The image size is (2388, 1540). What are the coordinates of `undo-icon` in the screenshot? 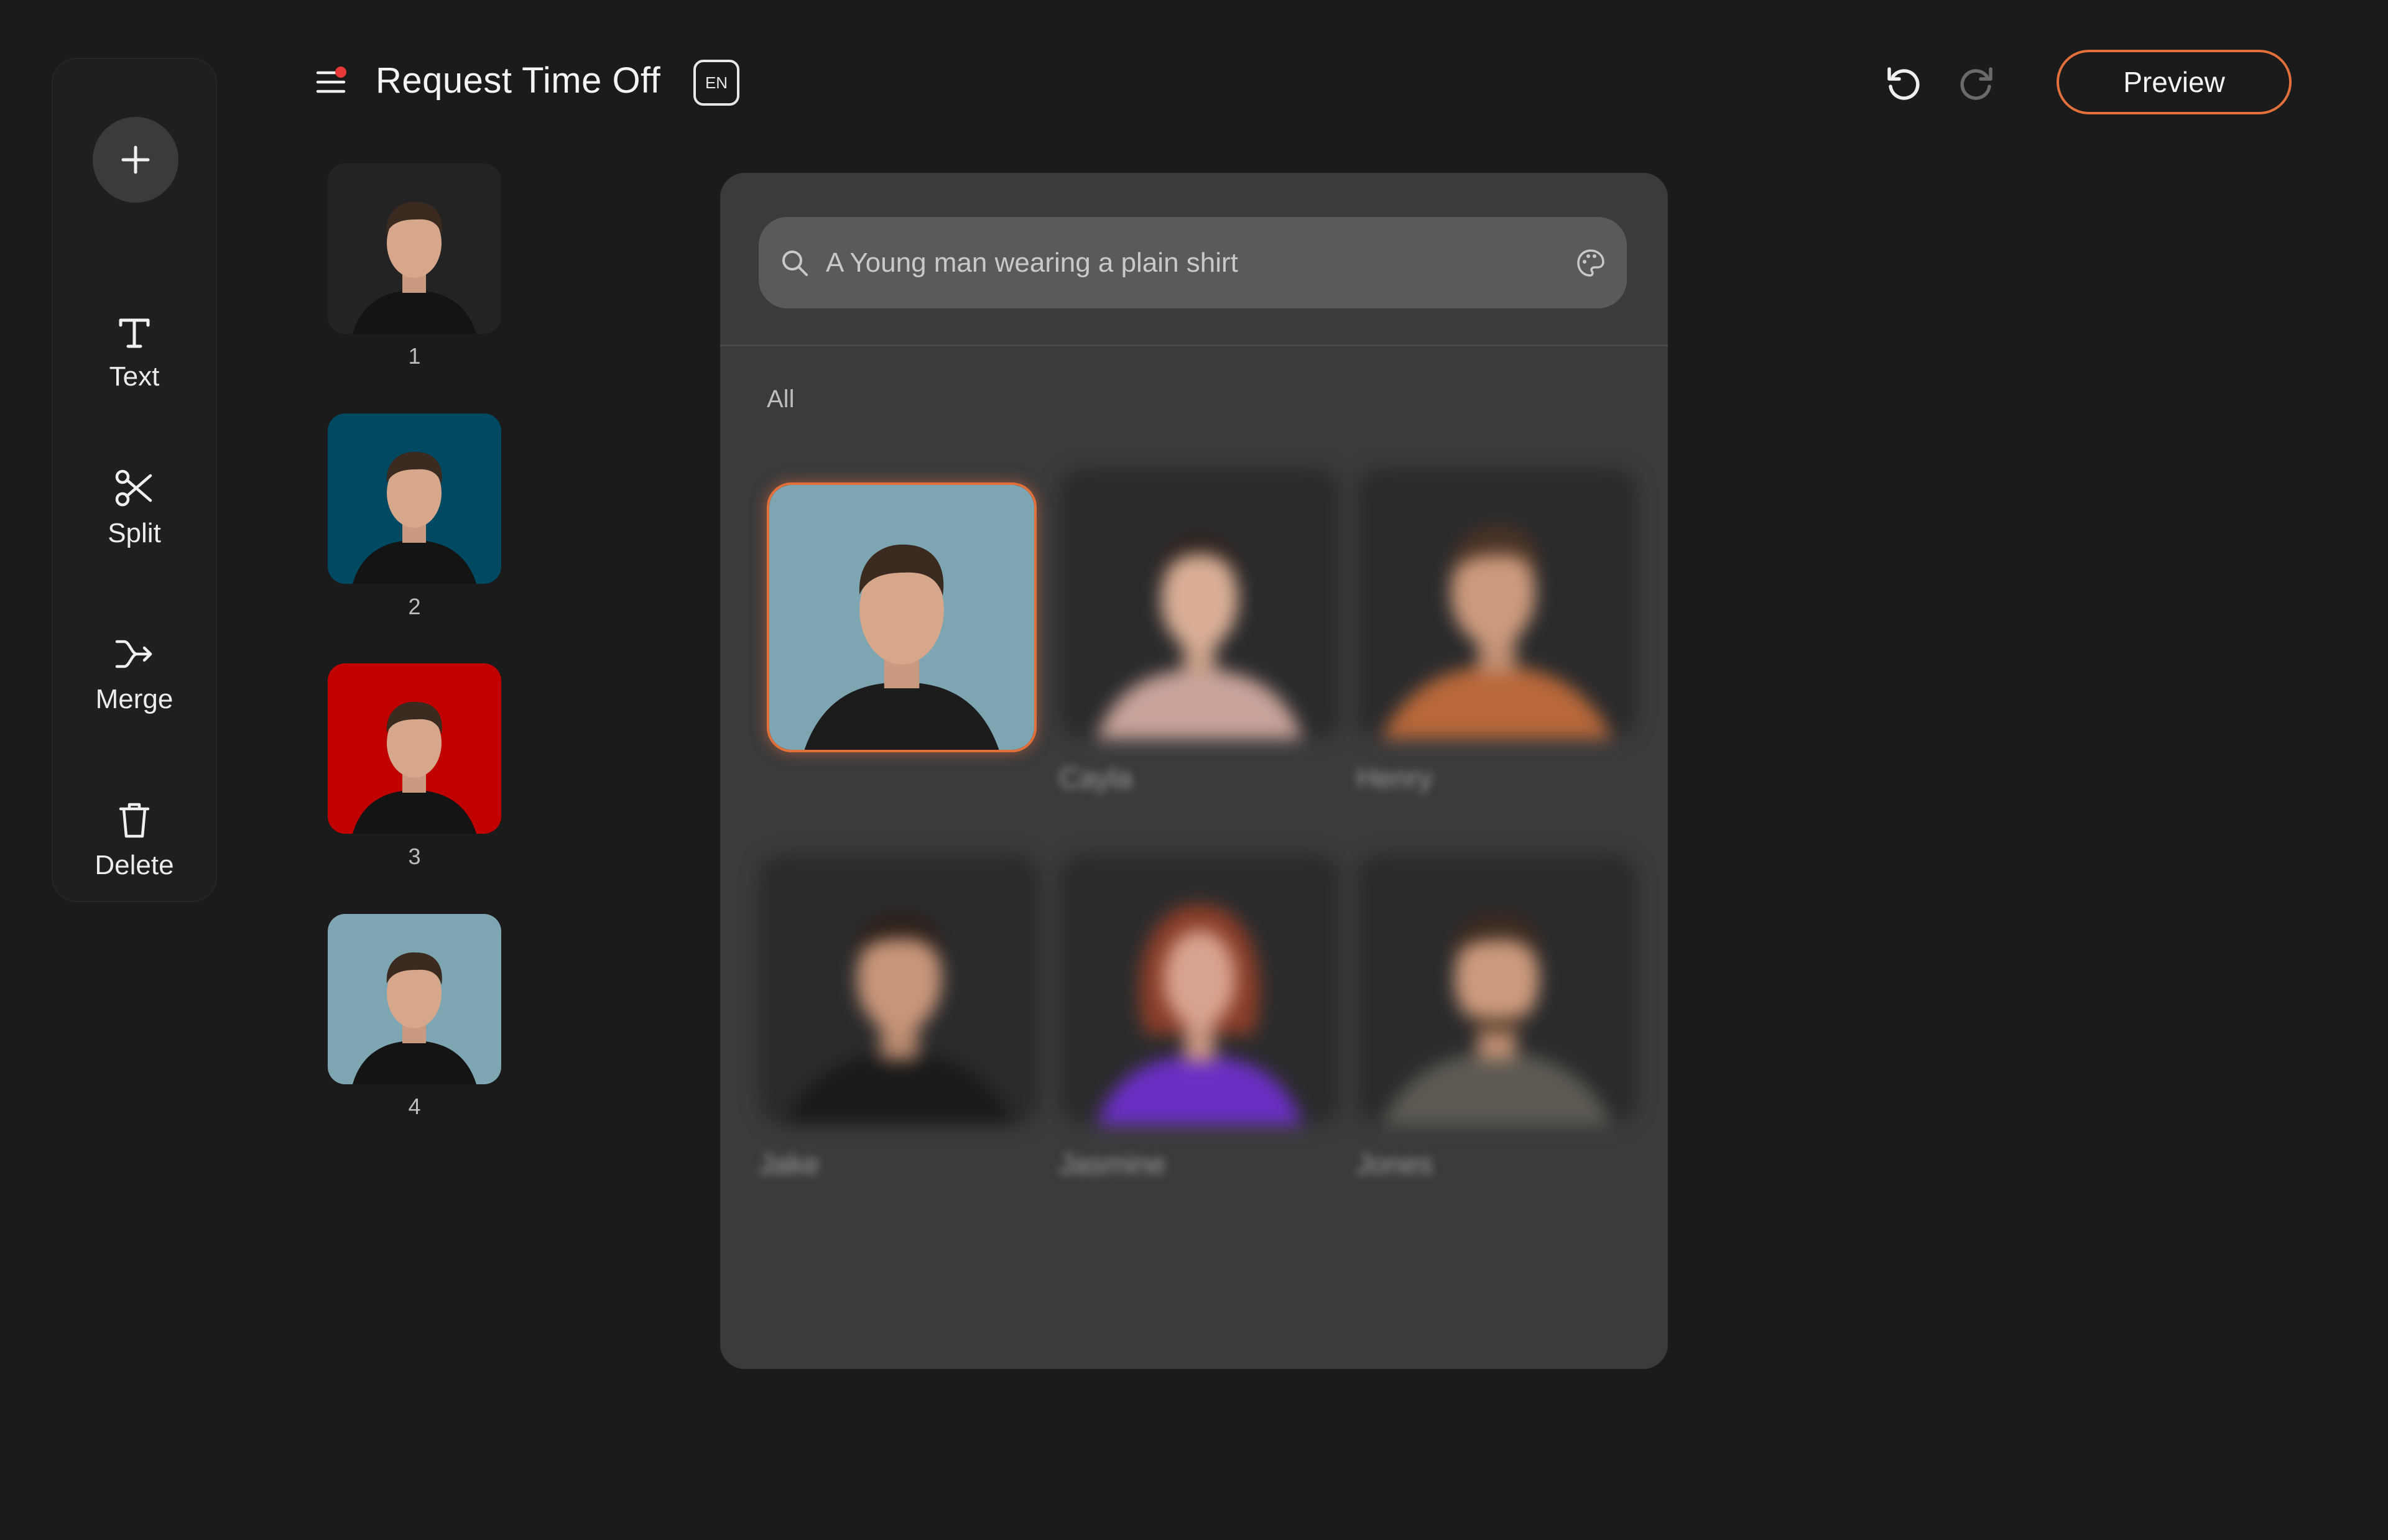 It's located at (1903, 83).